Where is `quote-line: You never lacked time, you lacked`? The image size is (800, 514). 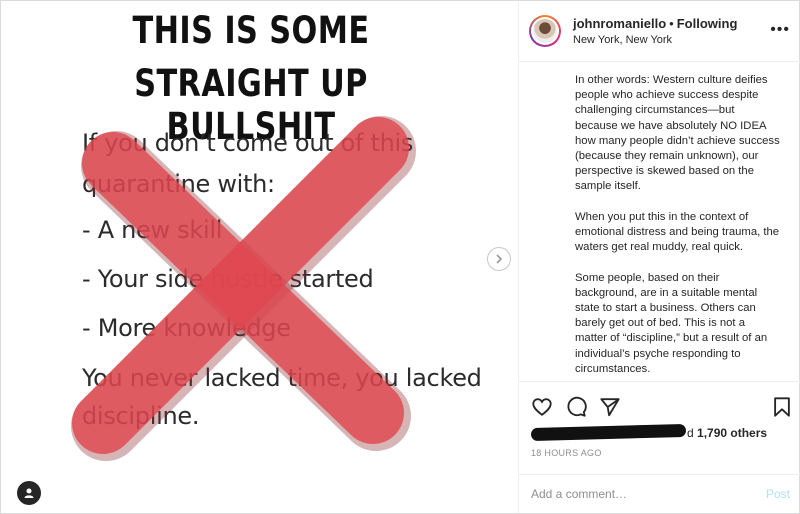 quote-line: You never lacked time, you lacked is located at coordinates (282, 378).